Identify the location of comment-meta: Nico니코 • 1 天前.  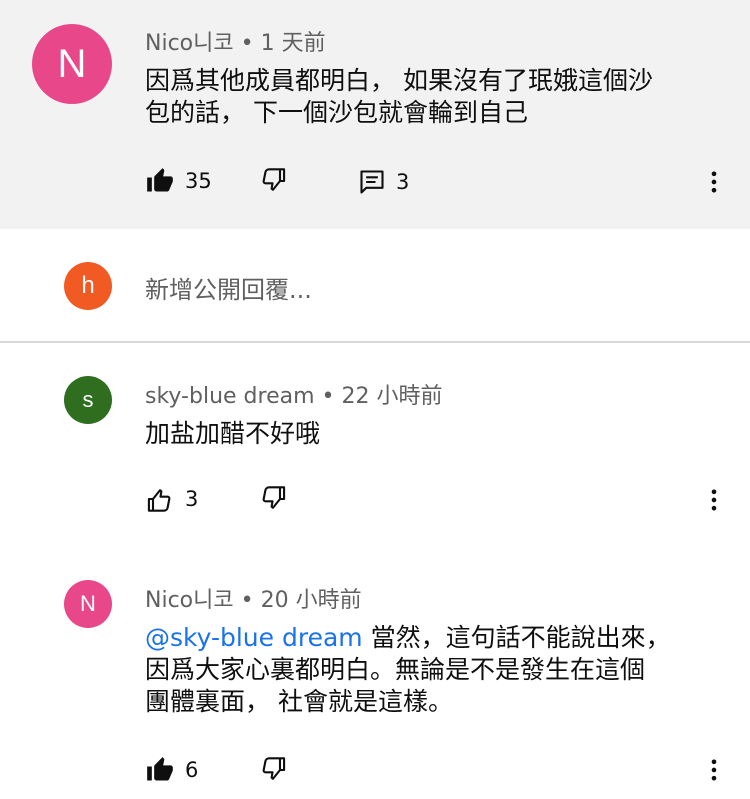
(235, 41).